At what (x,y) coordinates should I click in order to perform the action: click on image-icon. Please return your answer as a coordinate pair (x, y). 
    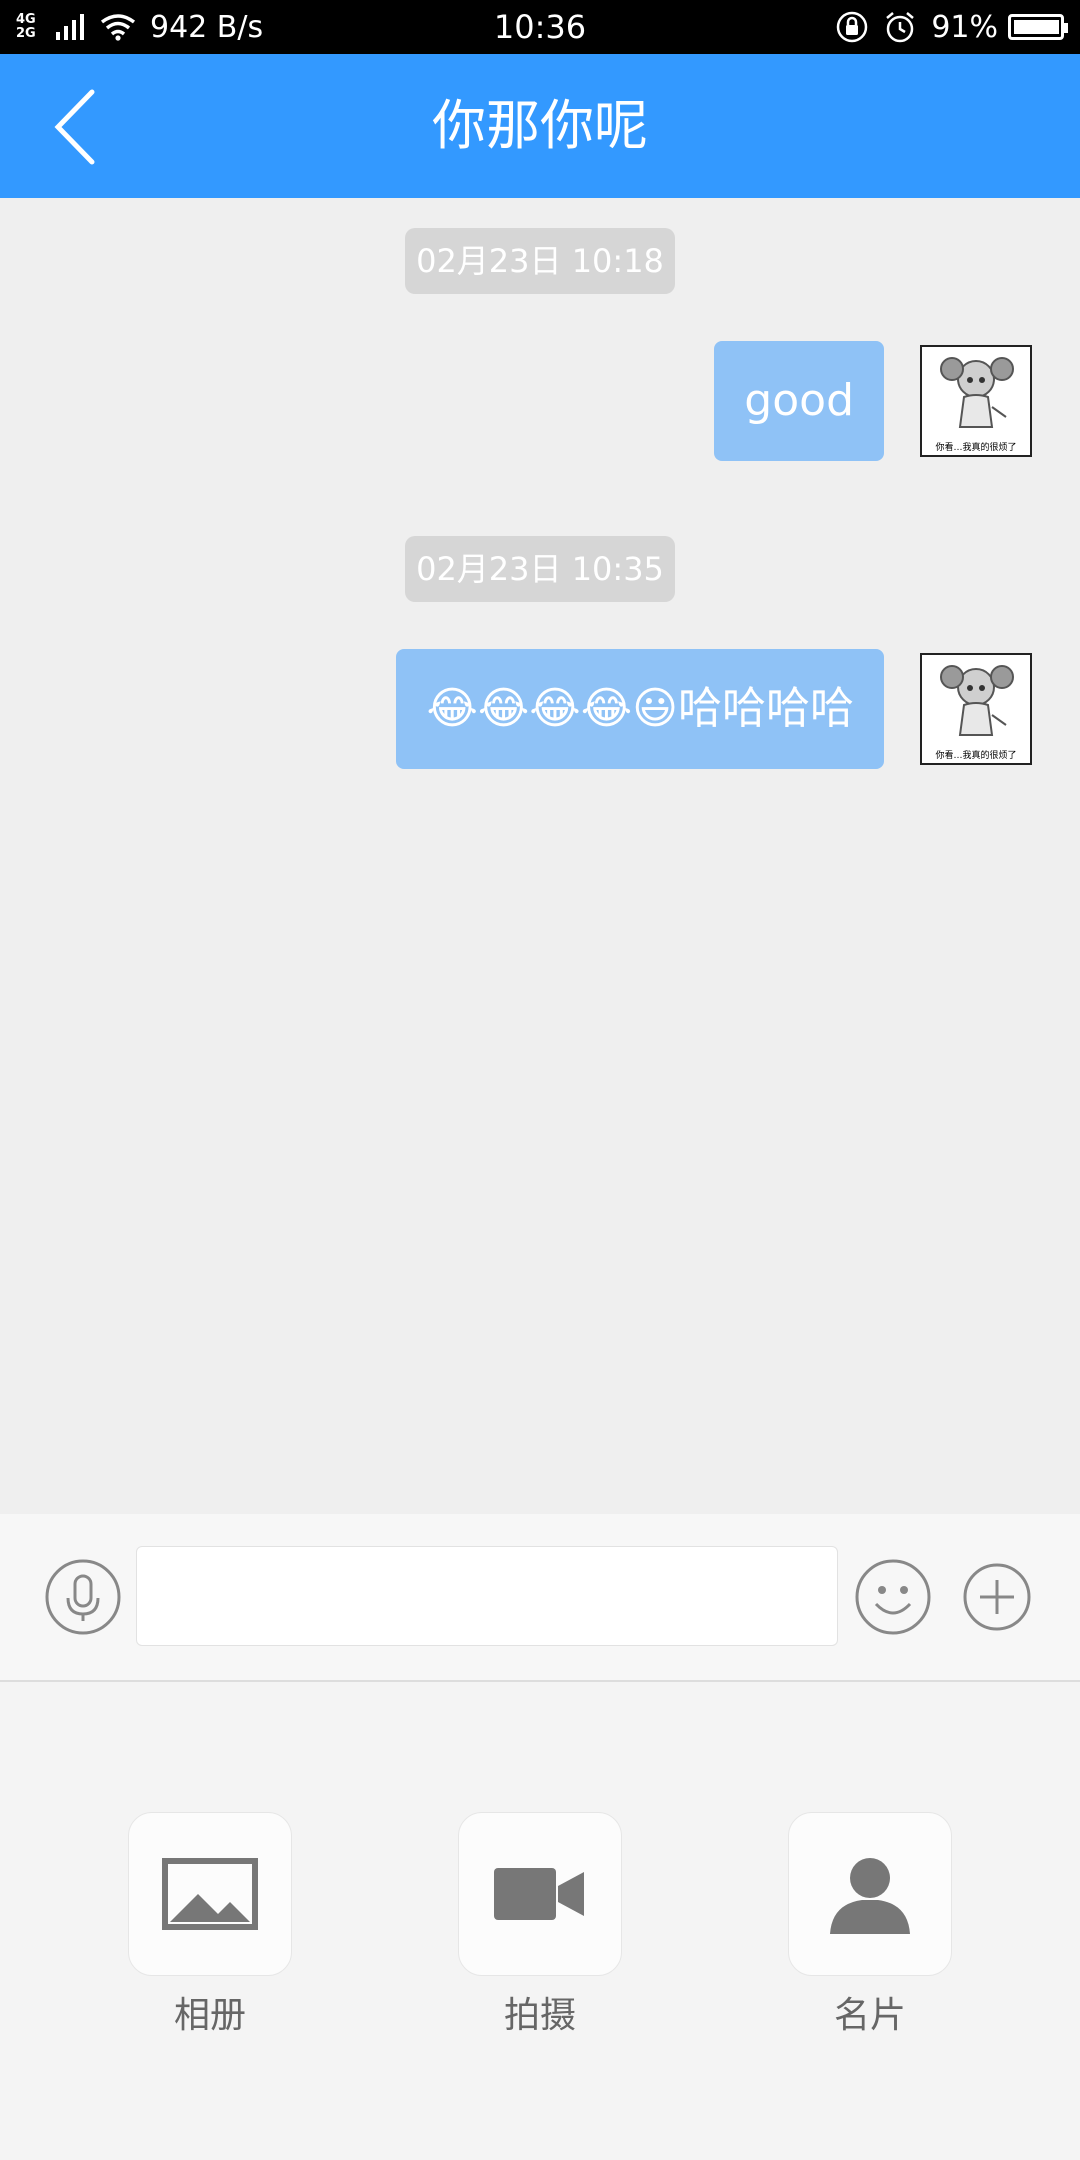
    Looking at the image, I should click on (210, 1894).